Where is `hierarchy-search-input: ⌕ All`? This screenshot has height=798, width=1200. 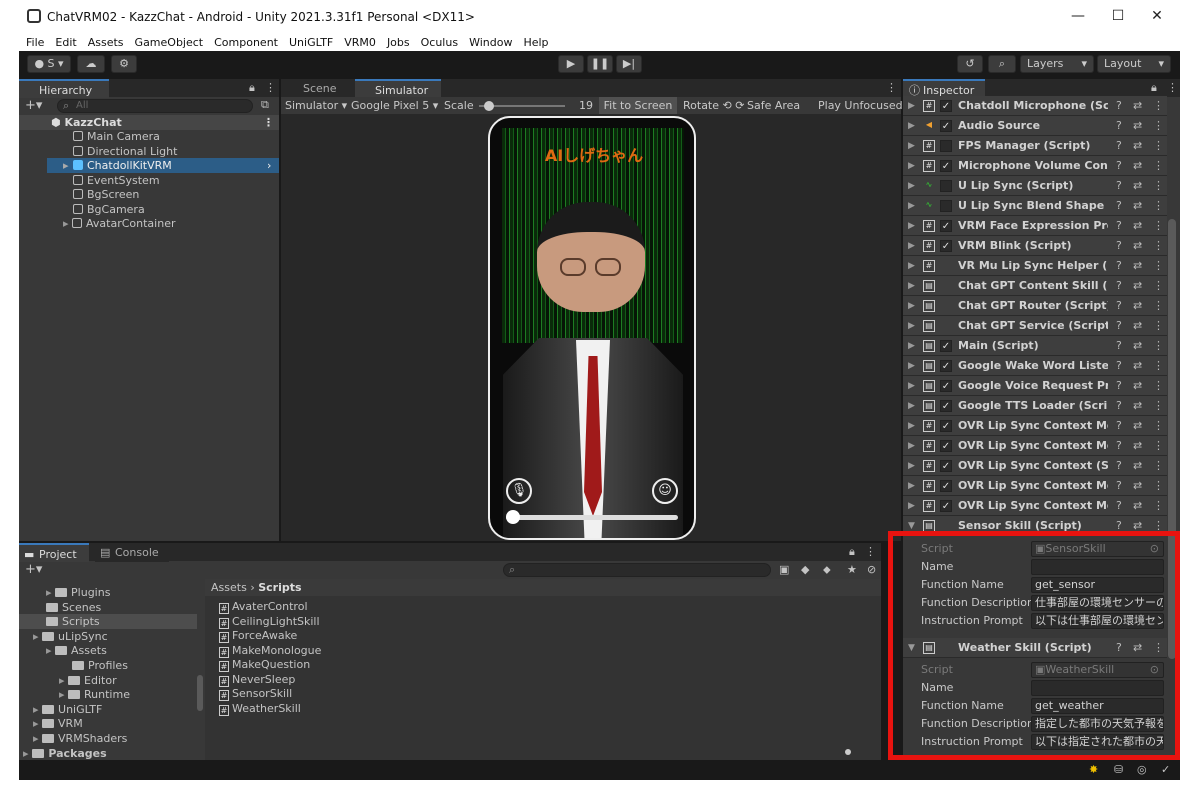
hierarchy-search-input: ⌕ All is located at coordinates (155, 106).